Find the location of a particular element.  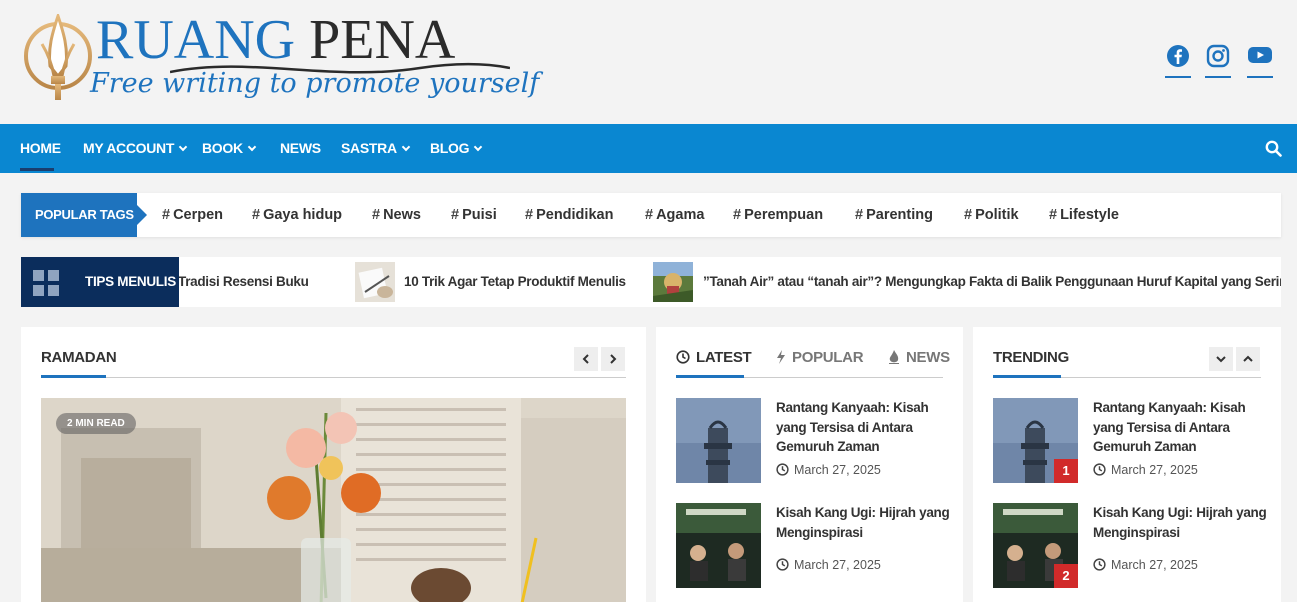

nav-item-label: BOOK is located at coordinates (222, 148).